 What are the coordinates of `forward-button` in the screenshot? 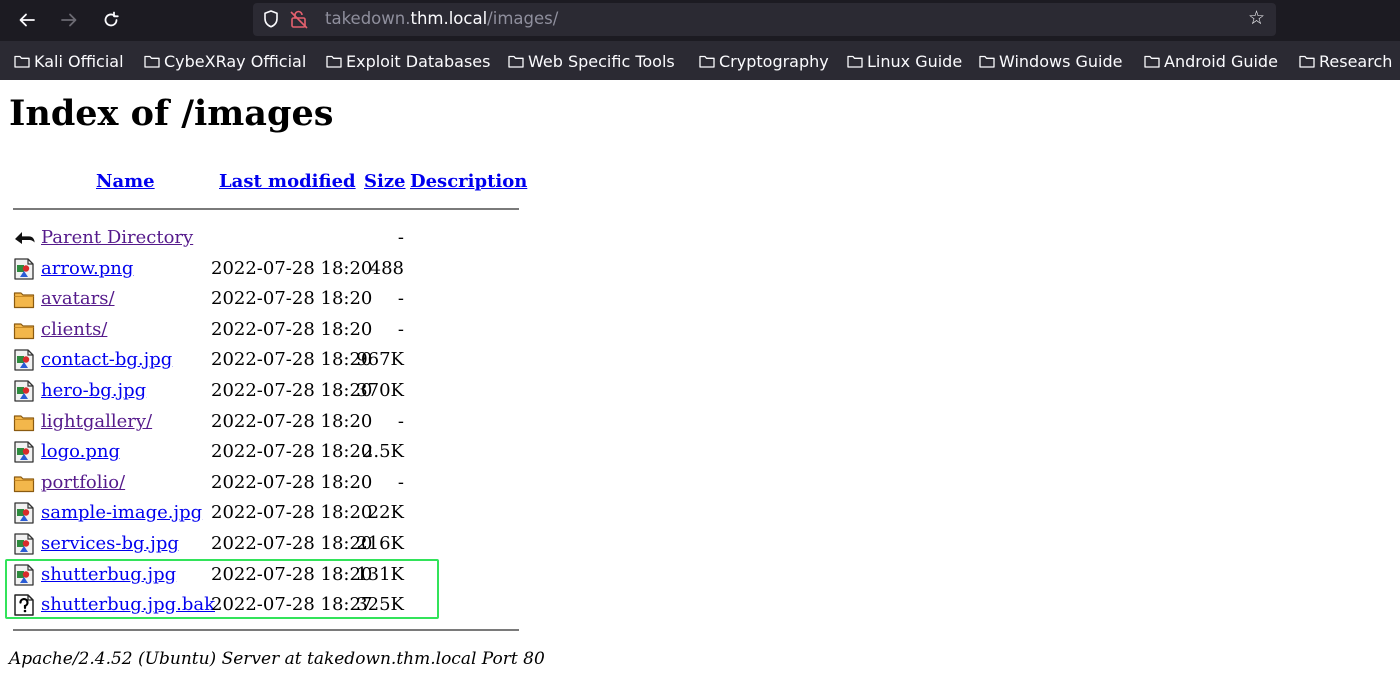 It's located at (69, 20).